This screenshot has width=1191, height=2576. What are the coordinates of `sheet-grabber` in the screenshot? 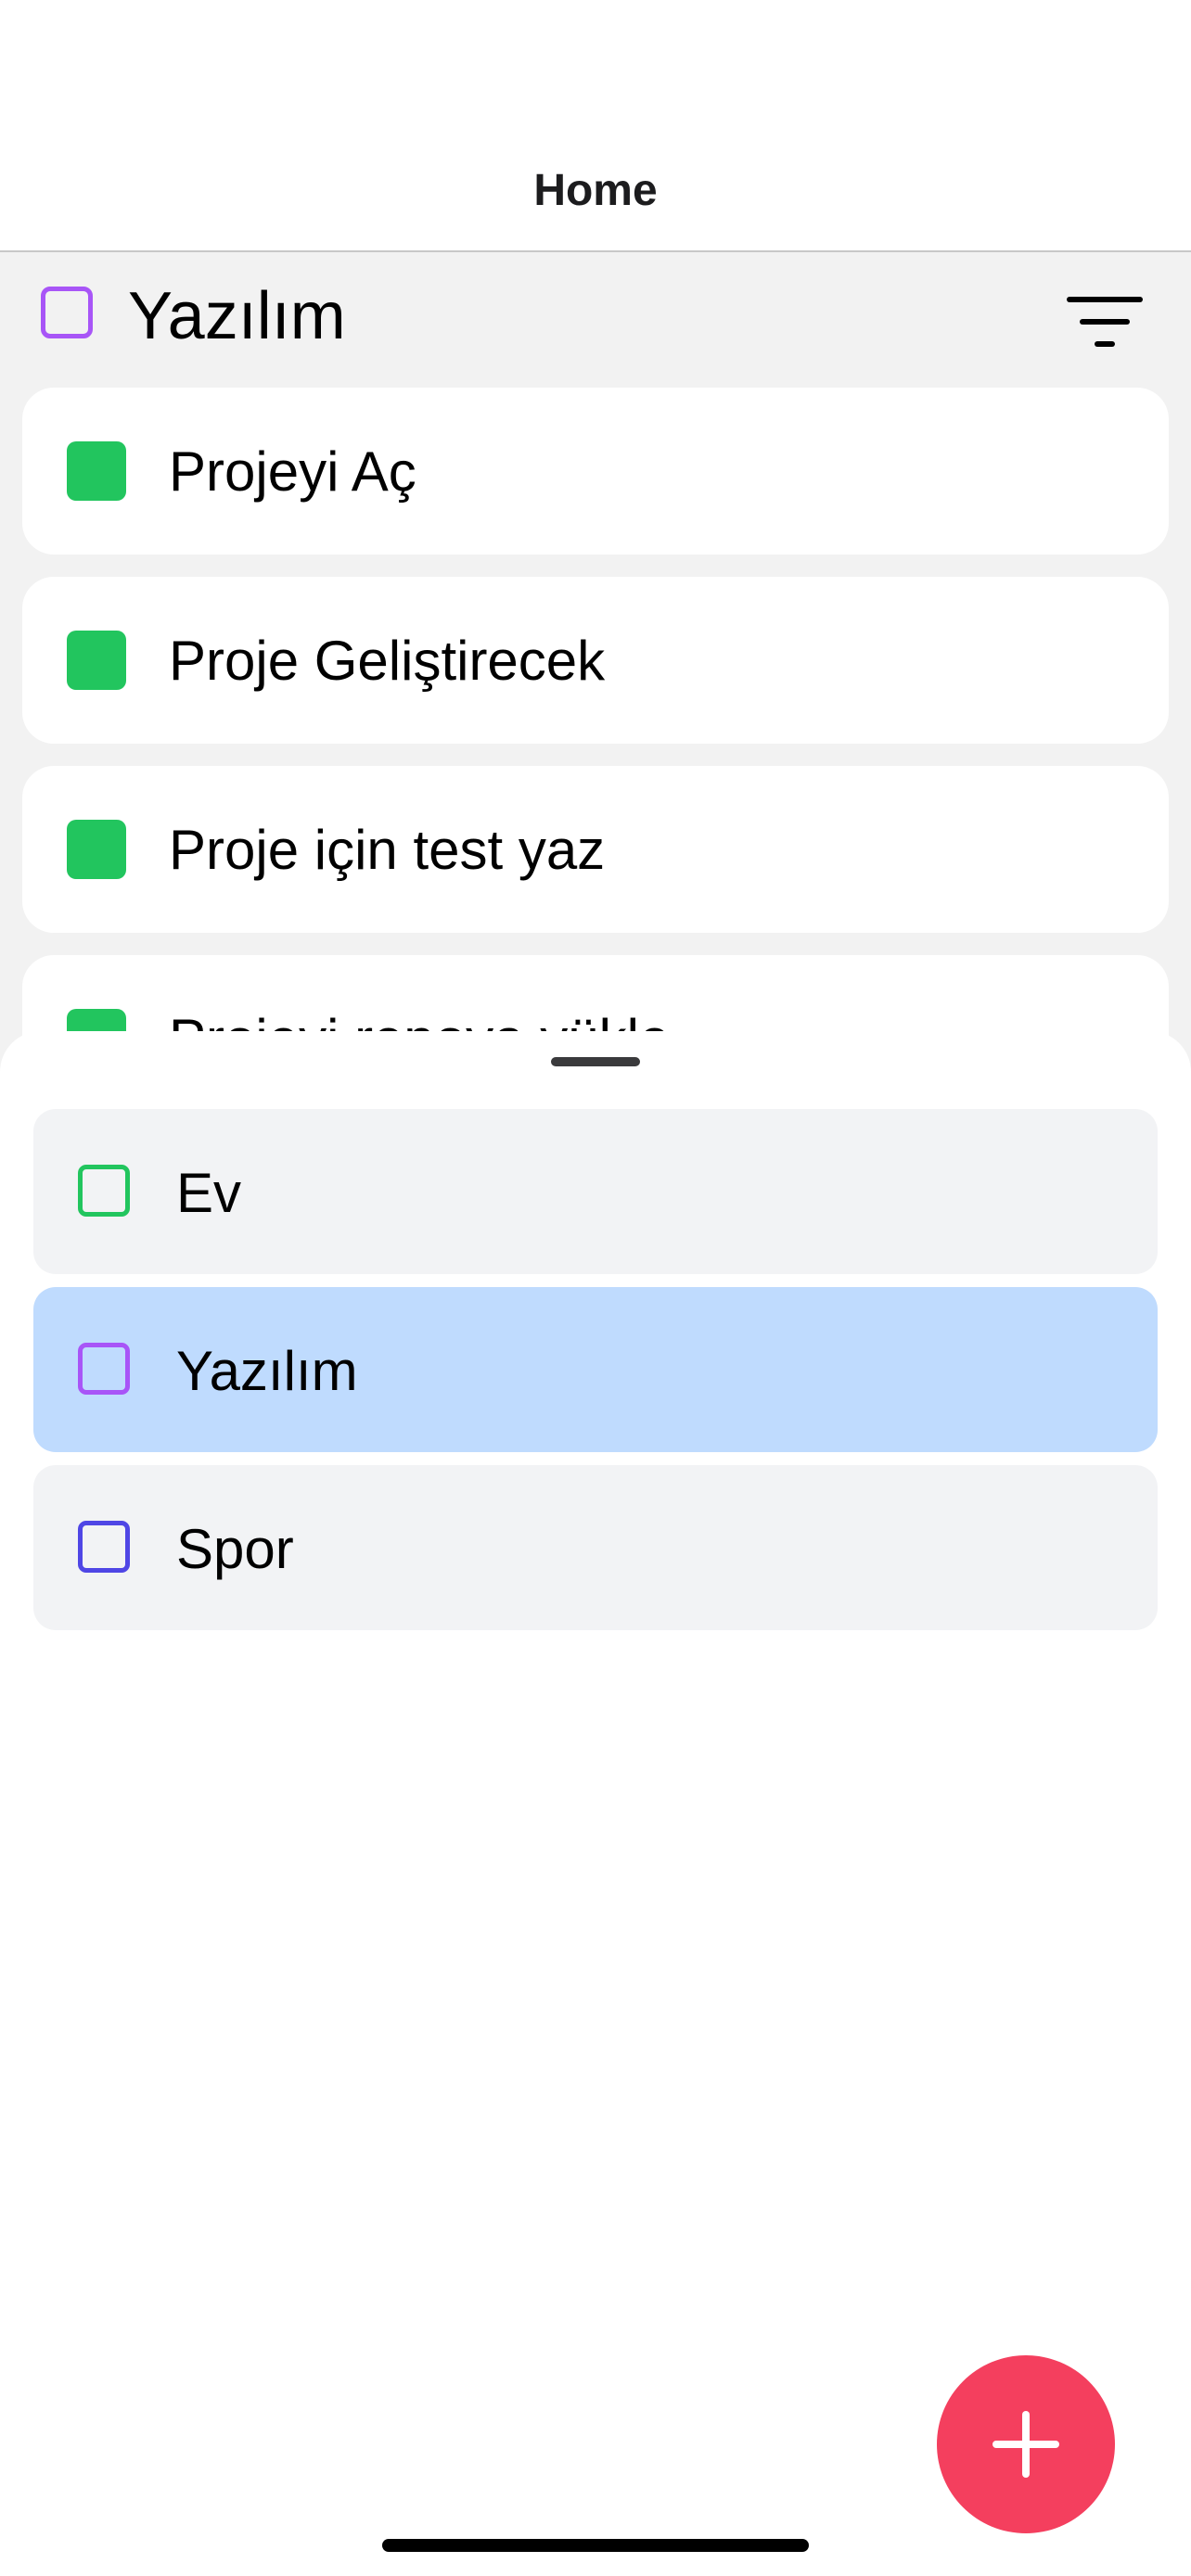 It's located at (595, 1062).